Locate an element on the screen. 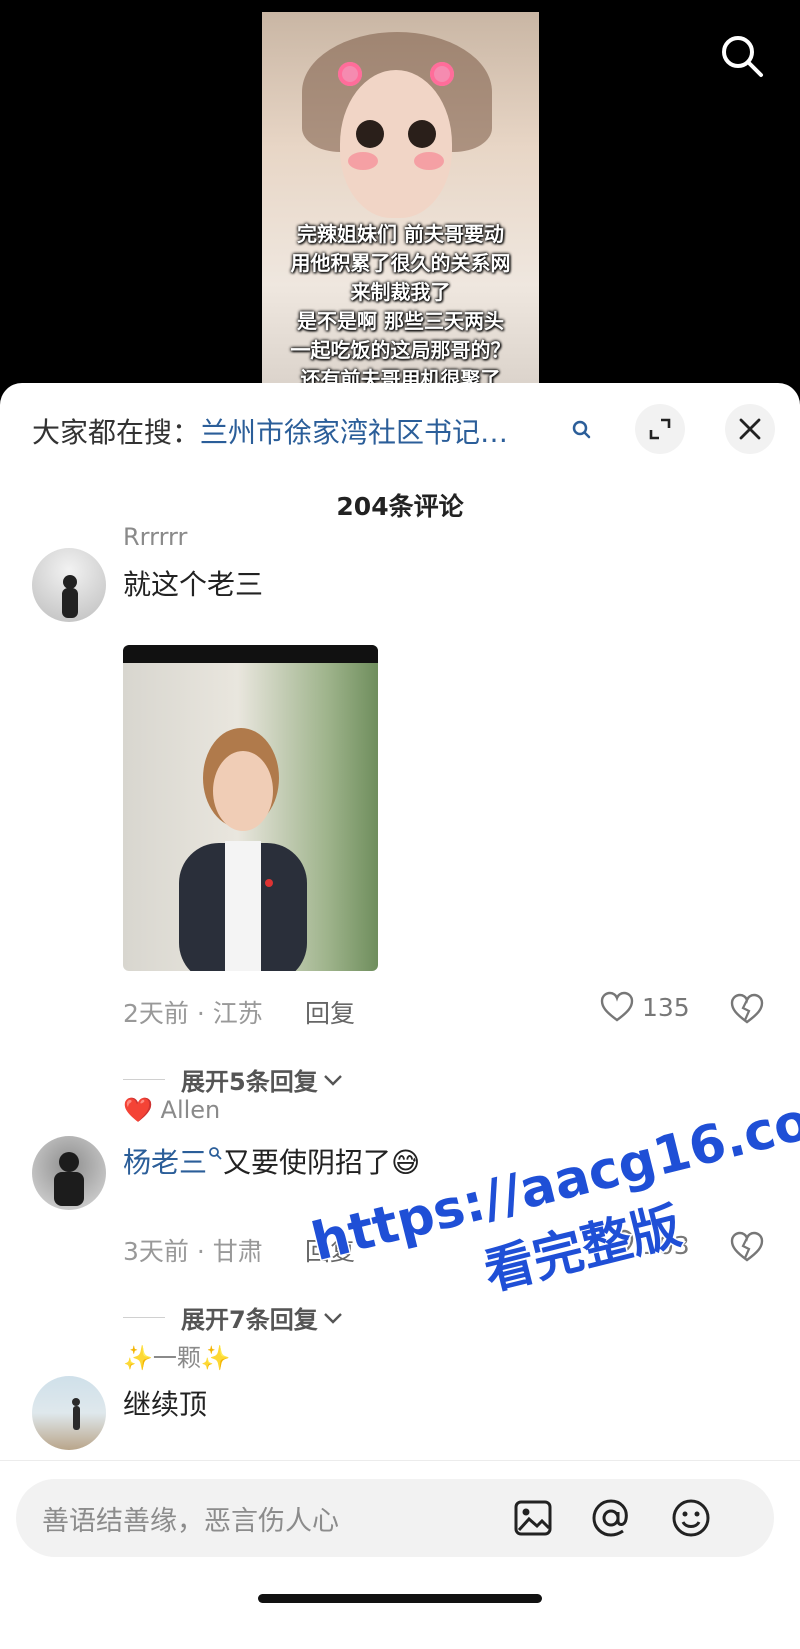 Image resolution: width=800 pixels, height=1649 pixels. expand-icon is located at coordinates (660, 429).